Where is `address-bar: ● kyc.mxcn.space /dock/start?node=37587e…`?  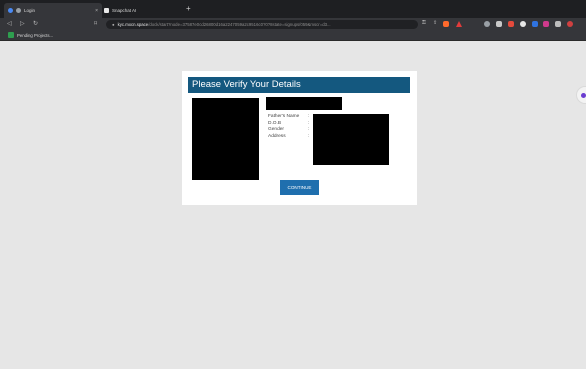 address-bar: ● kyc.mxcn.space /dock/start?node=37587e… is located at coordinates (262, 24).